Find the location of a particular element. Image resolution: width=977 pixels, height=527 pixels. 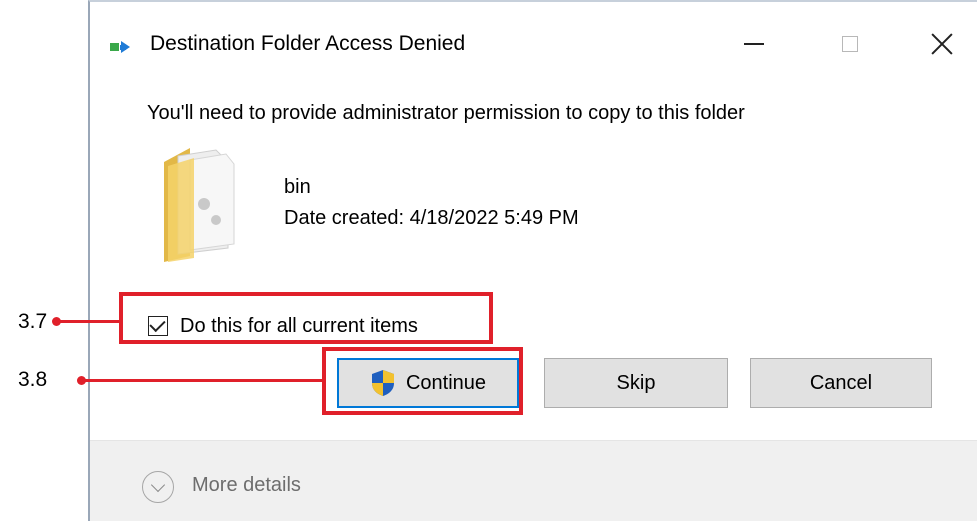

step-label-3-7: 3.7 is located at coordinates (33, 321).